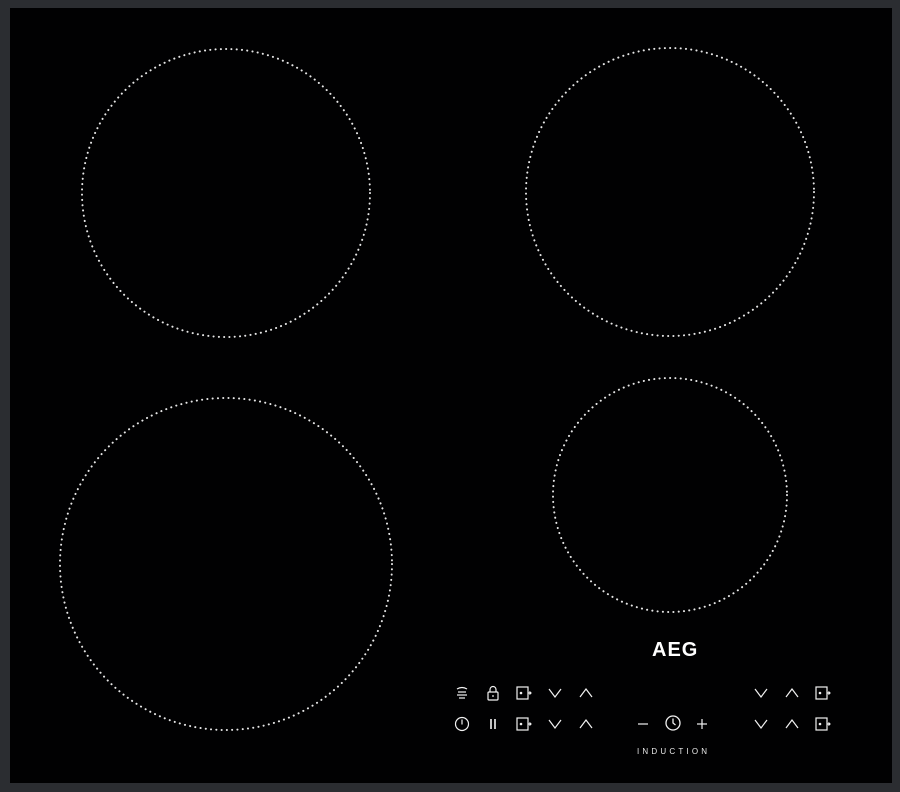  I want to click on clock-icon, so click(673, 723).